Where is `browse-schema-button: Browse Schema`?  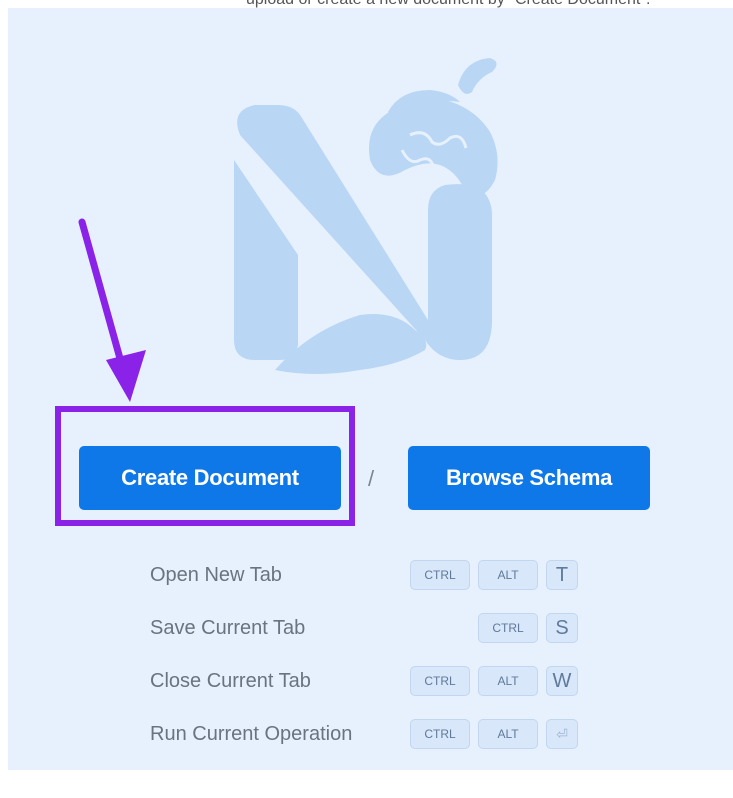
browse-schema-button: Browse Schema is located at coordinates (529, 478).